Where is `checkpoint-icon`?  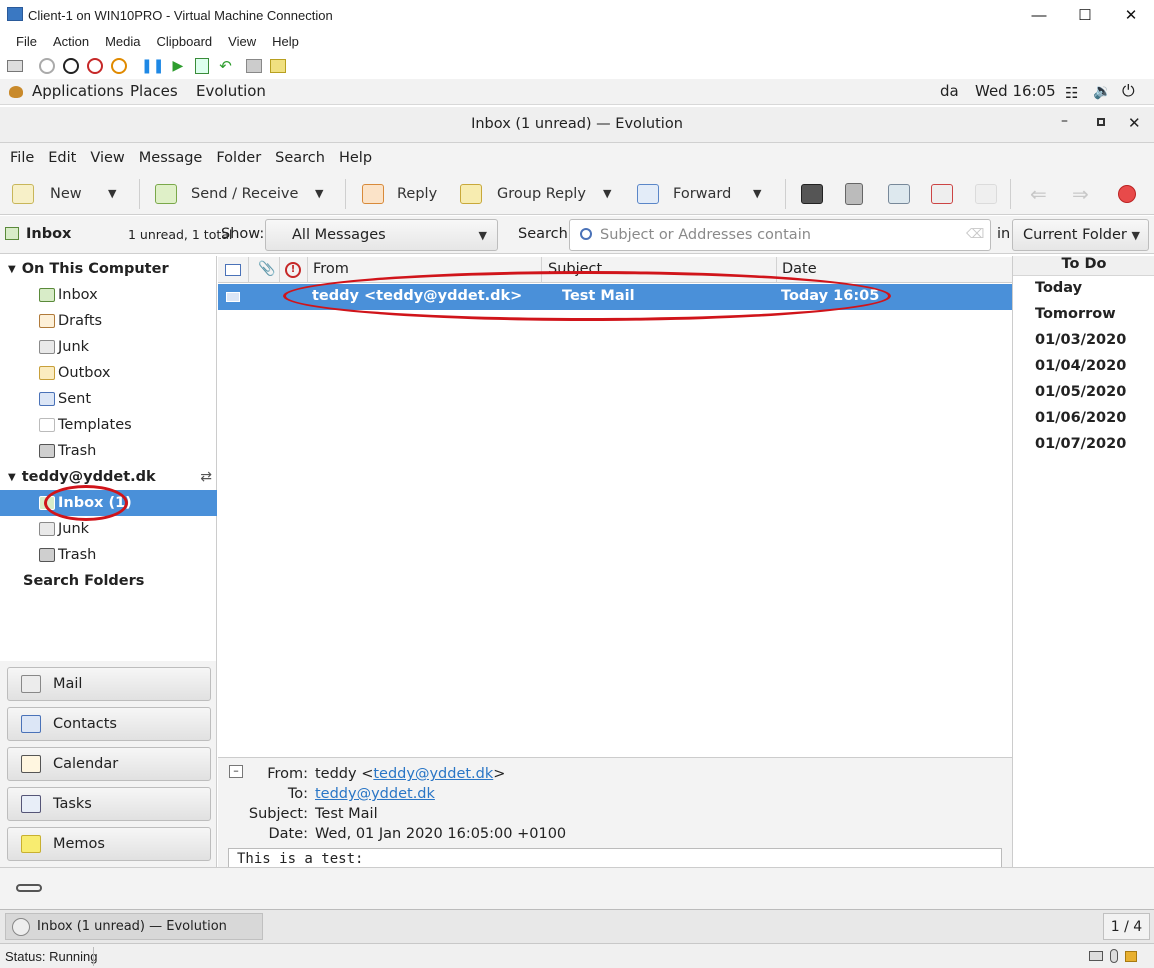 checkpoint-icon is located at coordinates (202, 66).